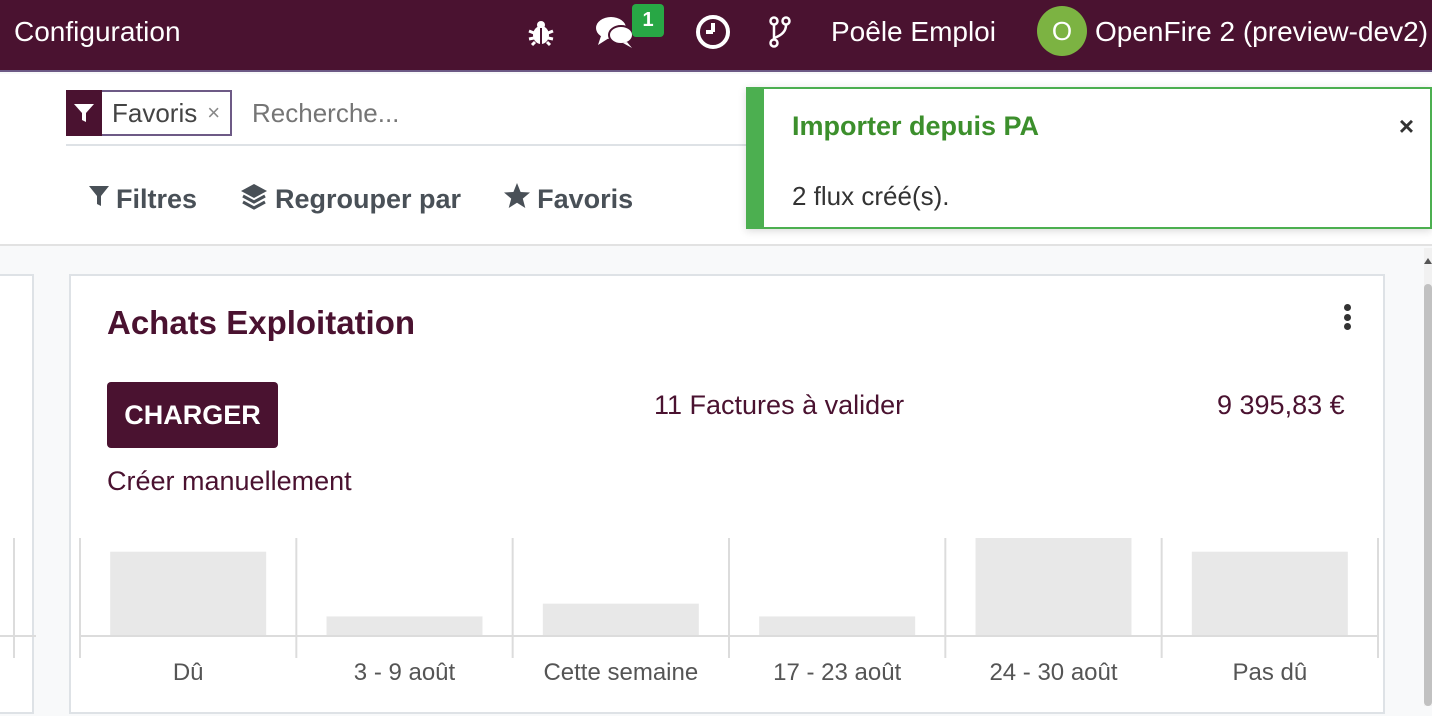 Image resolution: width=1432 pixels, height=716 pixels. Describe the element at coordinates (188, 672) in the screenshot. I see `chart-tick-label: Dû` at that location.